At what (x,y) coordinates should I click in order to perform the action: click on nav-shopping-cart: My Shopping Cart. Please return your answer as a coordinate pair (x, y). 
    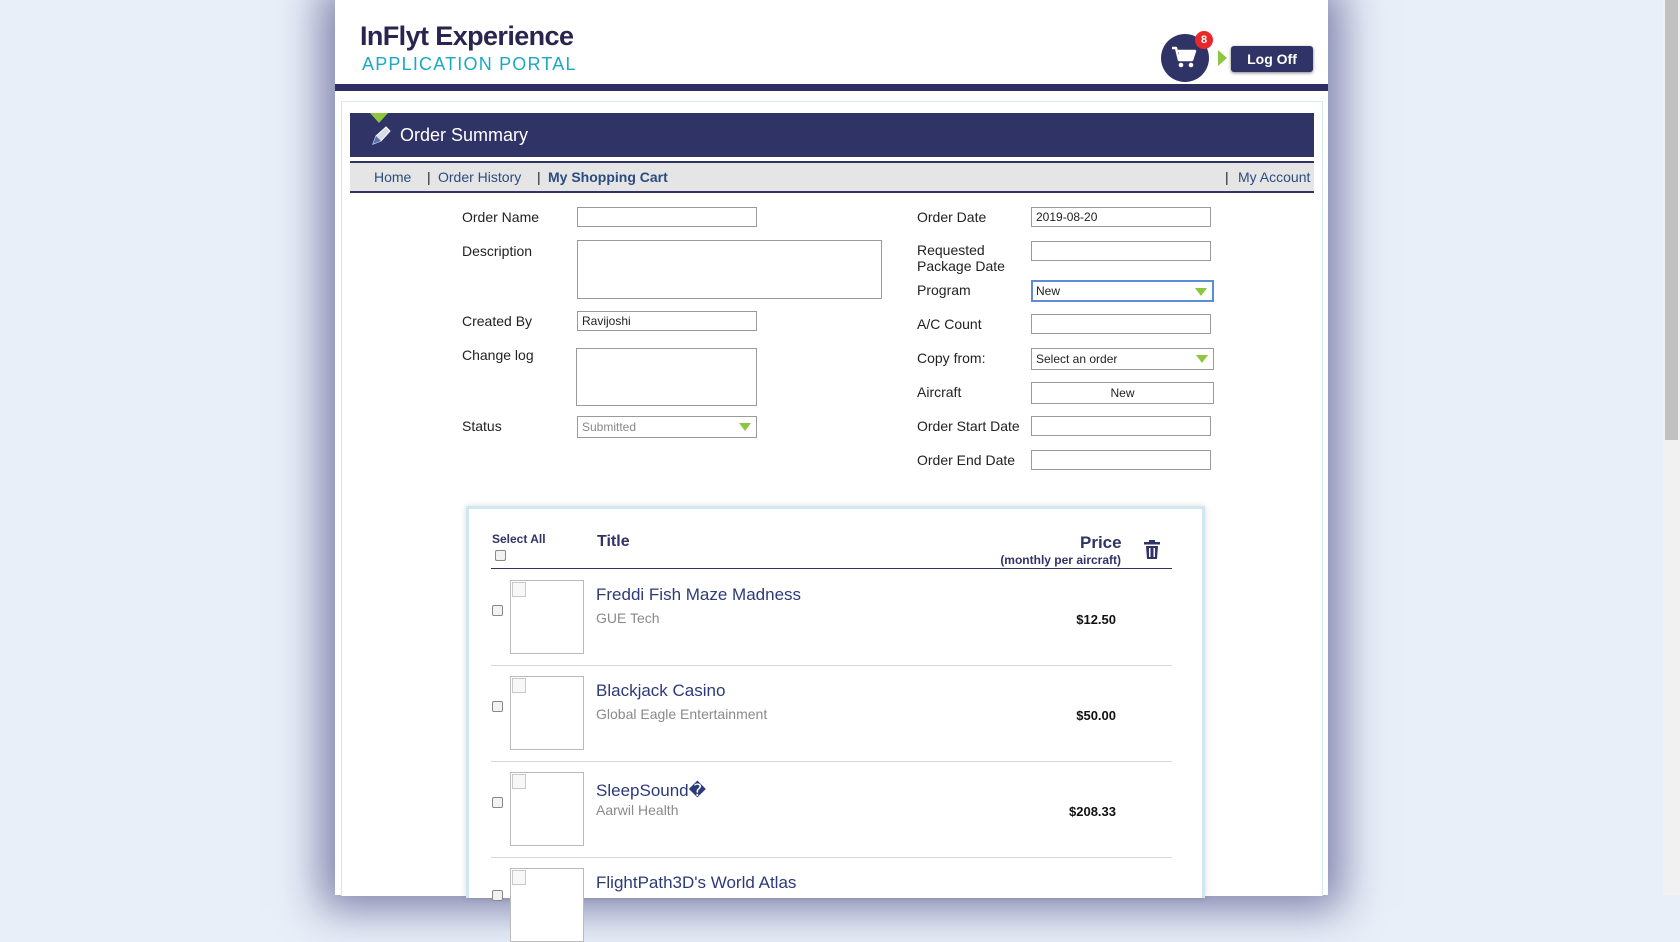
    Looking at the image, I should click on (608, 177).